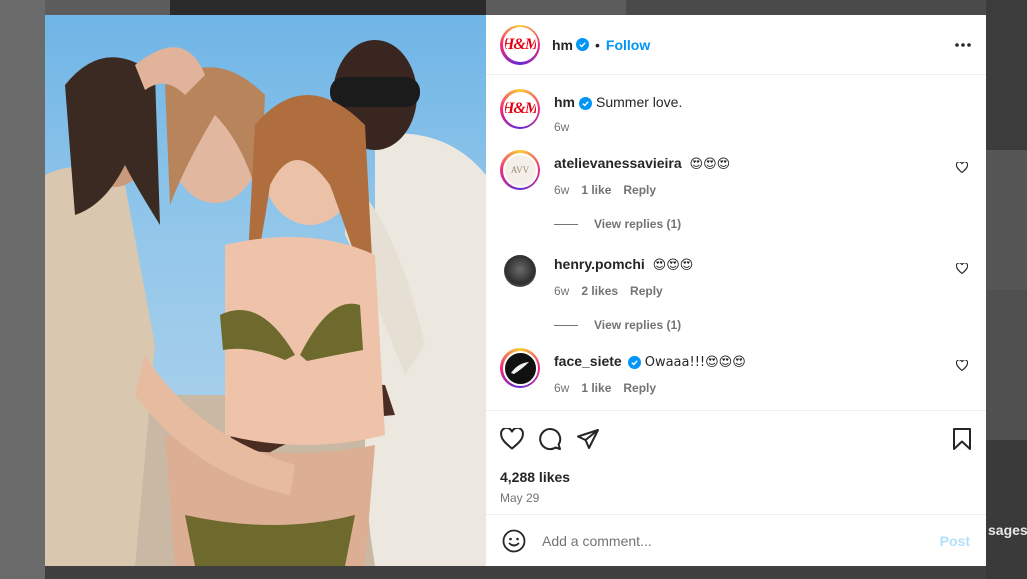 This screenshot has width=1027, height=579. I want to click on comment-likes: 2 likes, so click(599, 291).